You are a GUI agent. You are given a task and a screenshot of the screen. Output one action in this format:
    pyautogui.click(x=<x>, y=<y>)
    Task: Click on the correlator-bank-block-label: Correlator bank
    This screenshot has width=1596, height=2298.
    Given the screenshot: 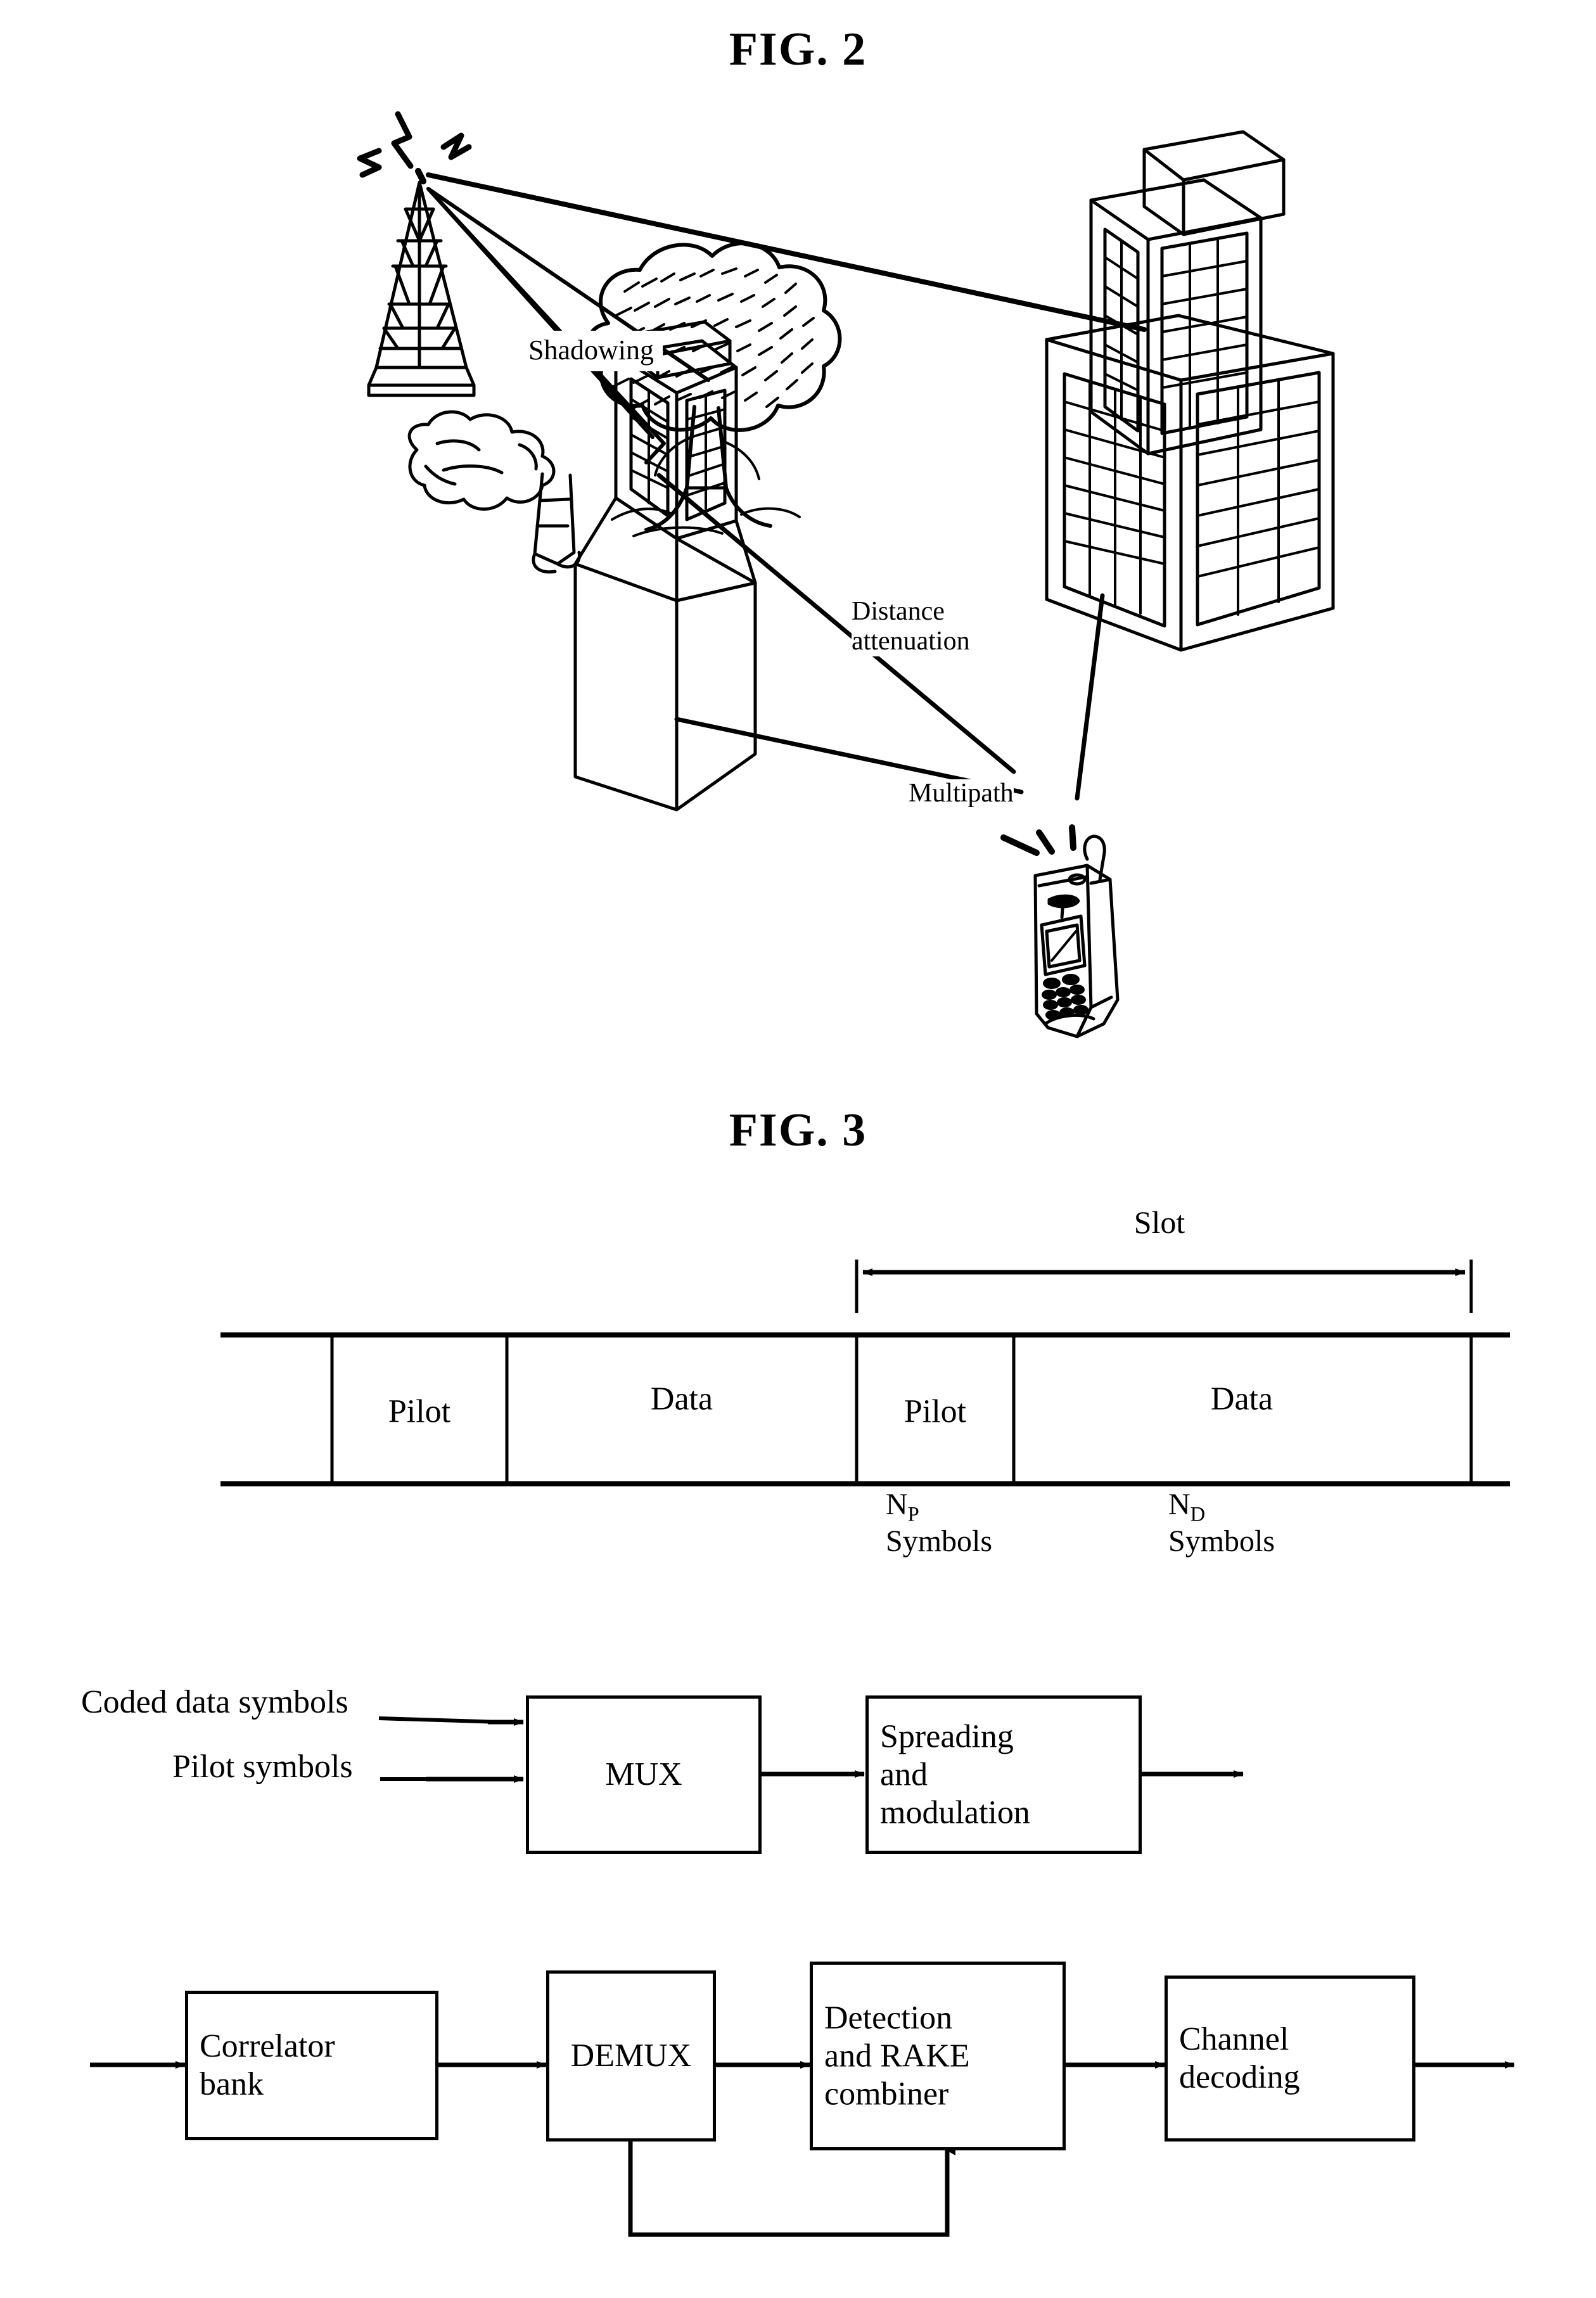 What is the action you would take?
    pyautogui.click(x=267, y=2065)
    